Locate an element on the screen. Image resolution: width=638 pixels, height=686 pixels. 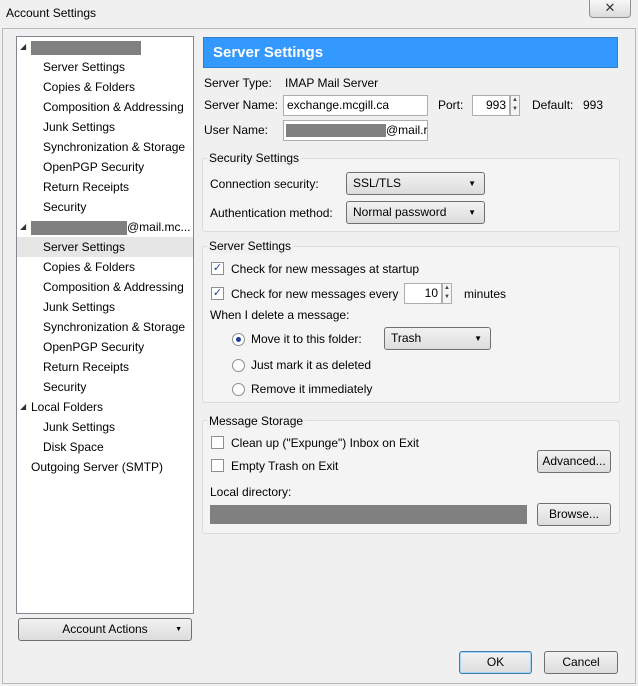
redacted-user is located at coordinates (336, 131).